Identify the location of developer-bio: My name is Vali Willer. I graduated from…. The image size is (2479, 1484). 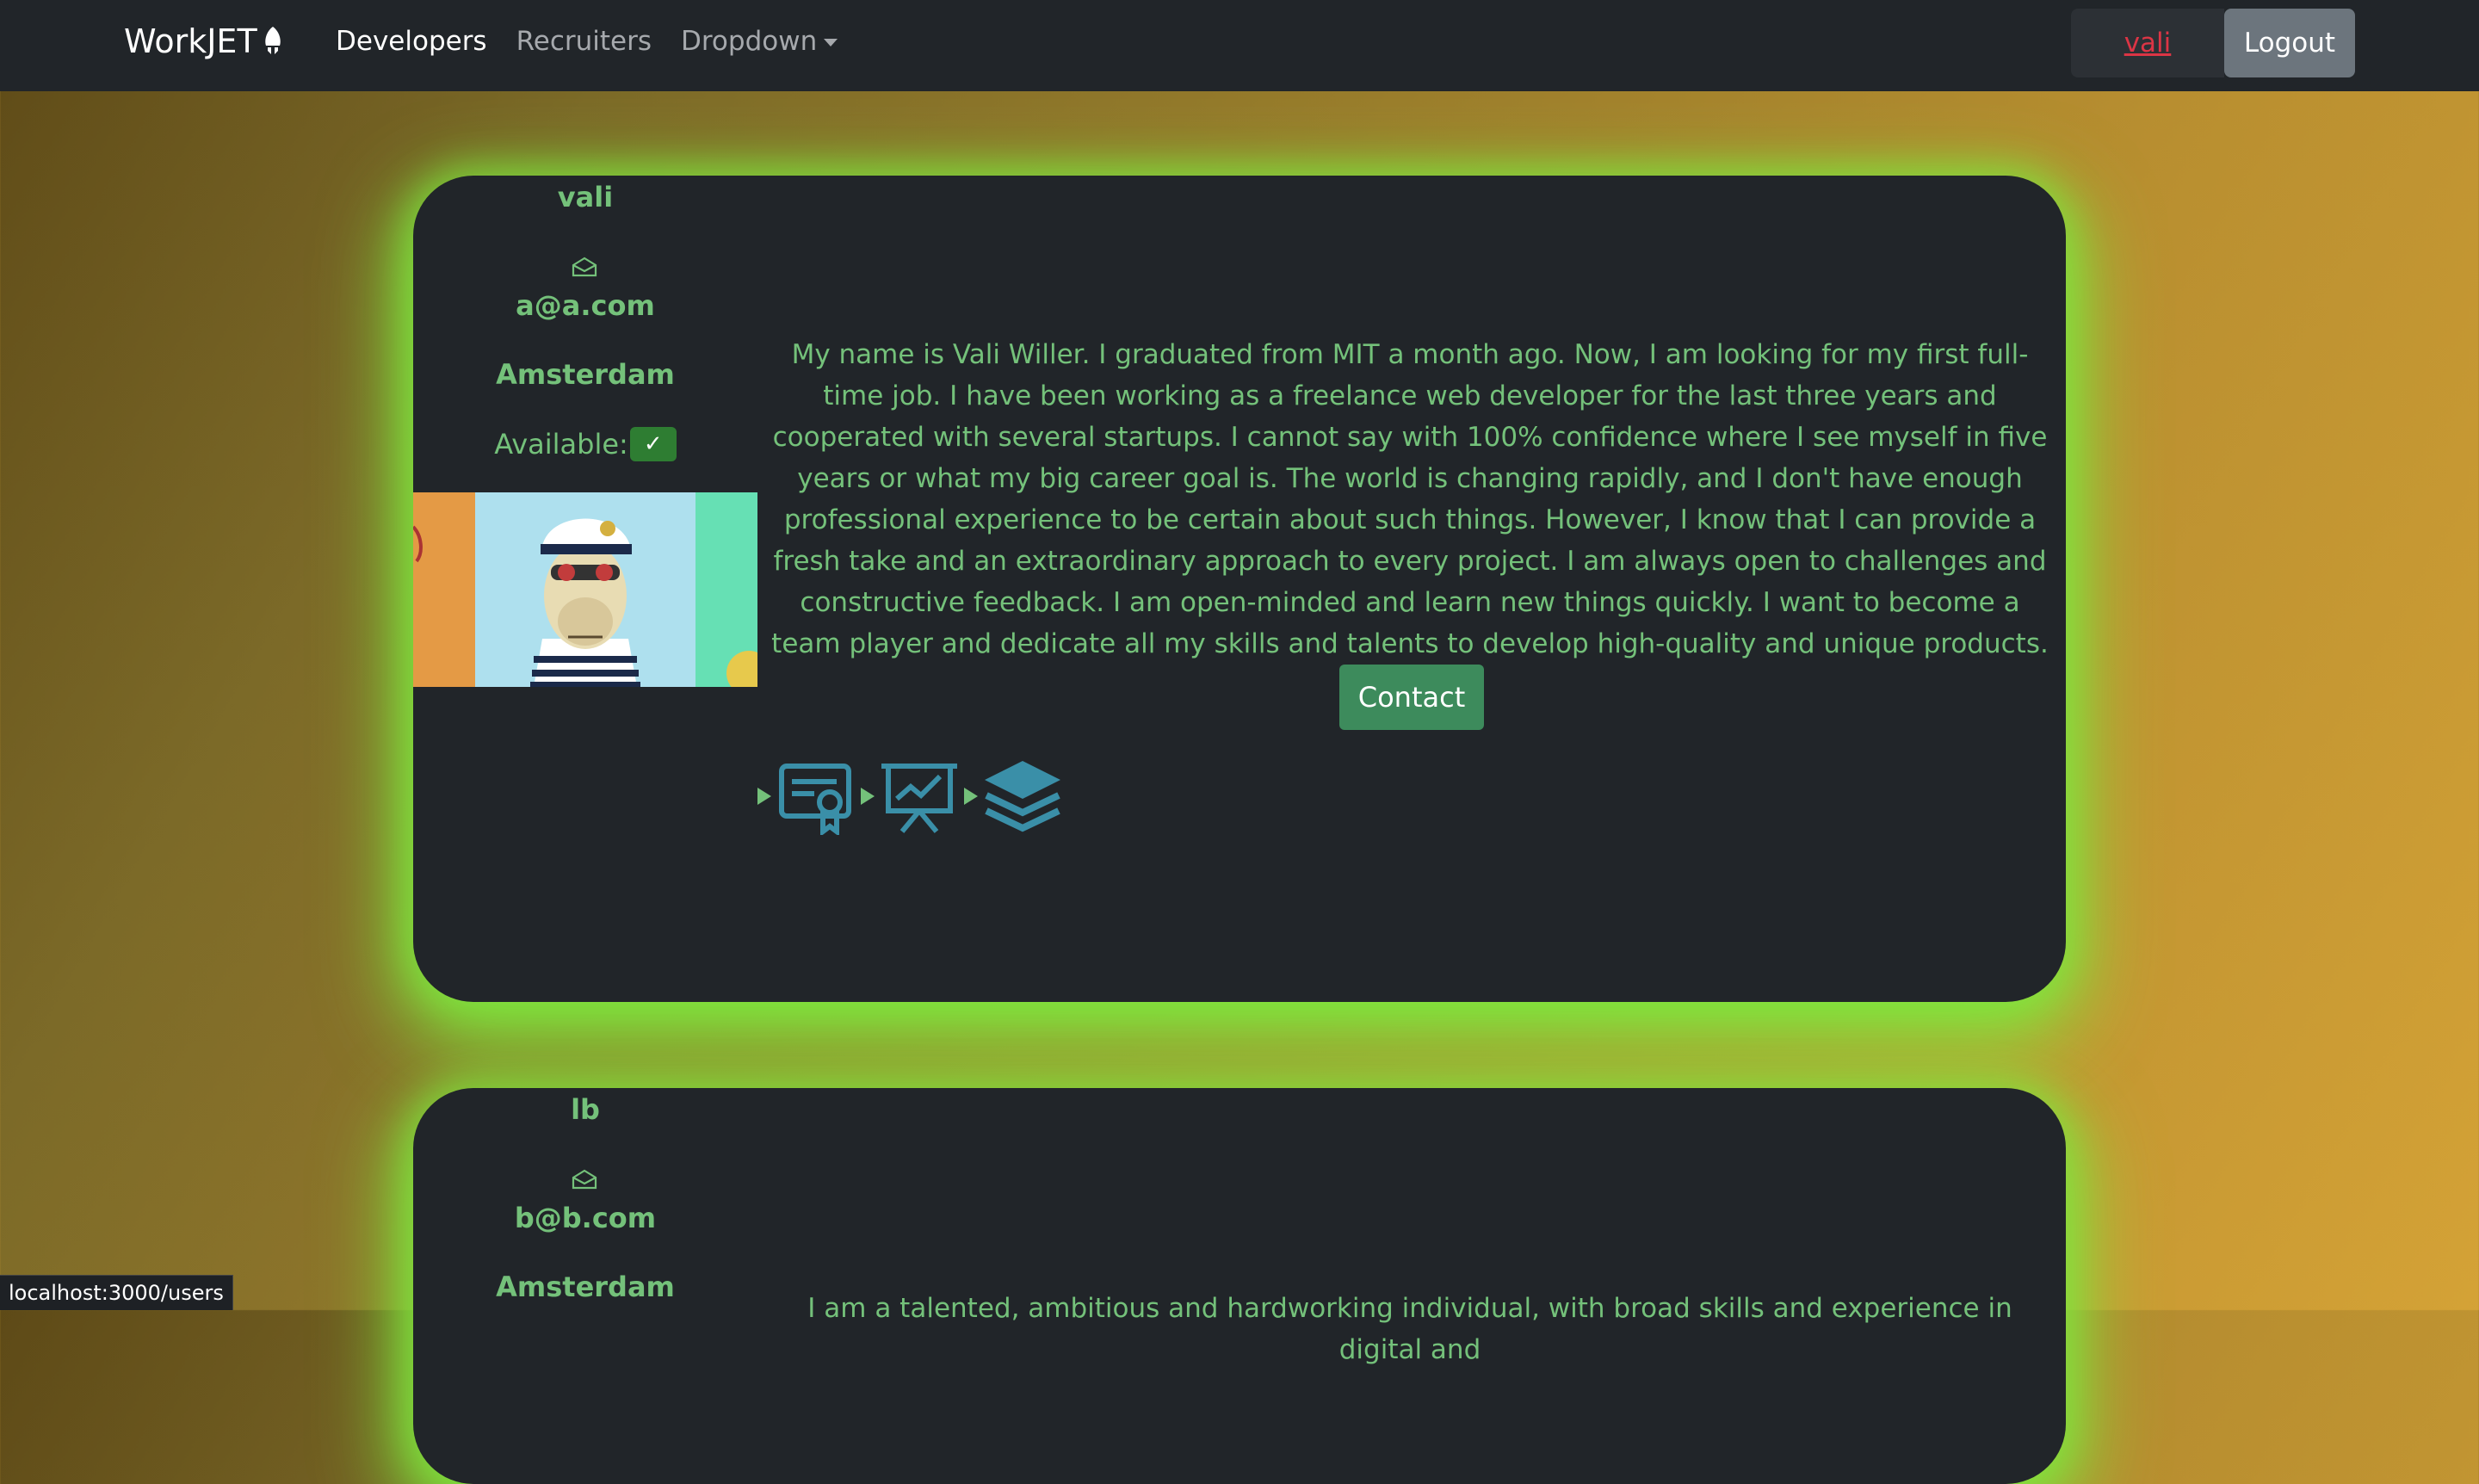
(1410, 499).